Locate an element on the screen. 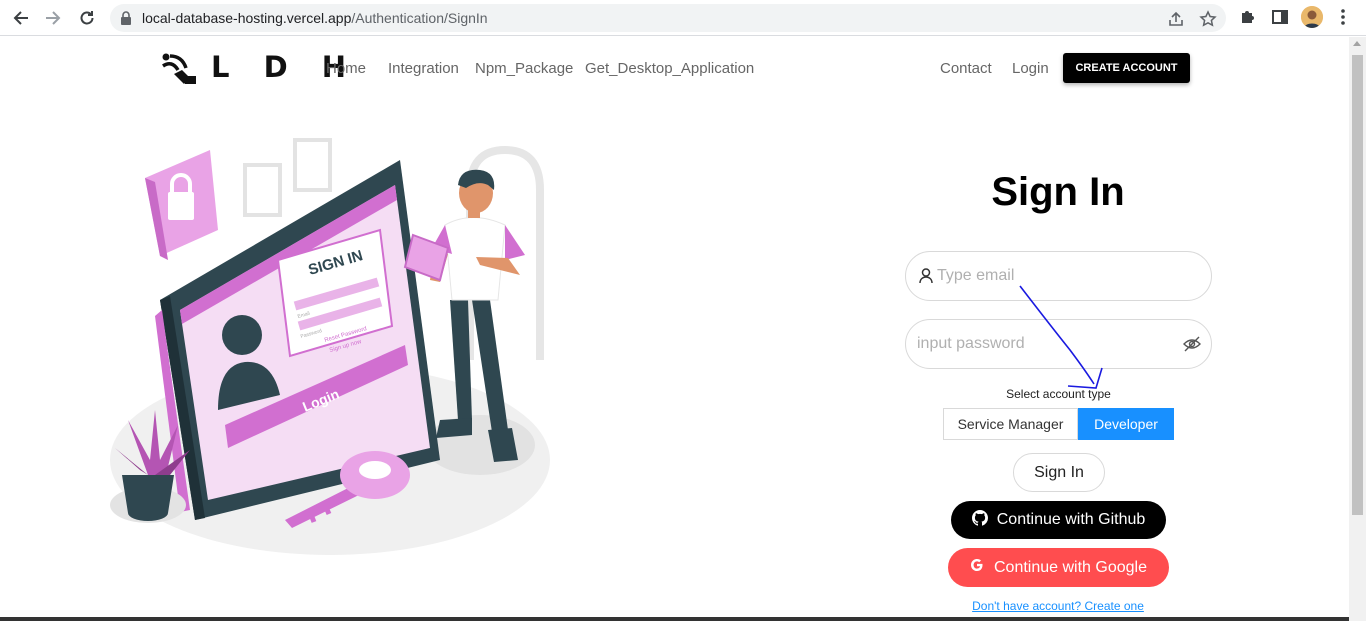 The height and width of the screenshot is (621, 1366). google-button-label: Continue with Google is located at coordinates (1070, 567).